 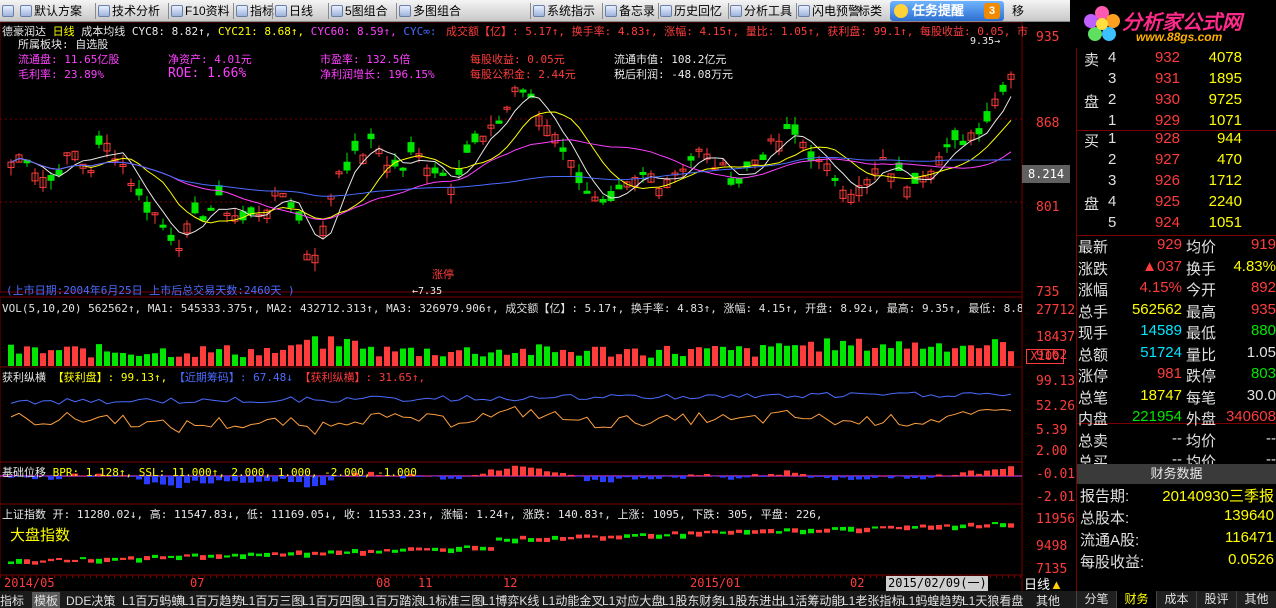 What do you see at coordinates (752, 600) in the screenshot?
I see `indicator-tab: L1股东进出` at bounding box center [752, 600].